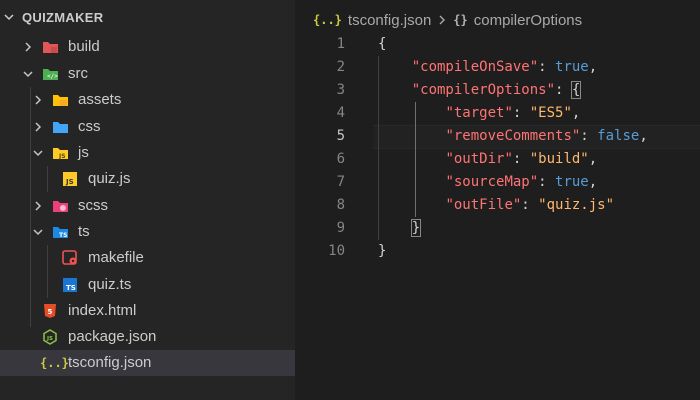 The image size is (700, 400). I want to click on breadcrumb: {..} tsconfig.json {} compilerOptions, so click(447, 20).